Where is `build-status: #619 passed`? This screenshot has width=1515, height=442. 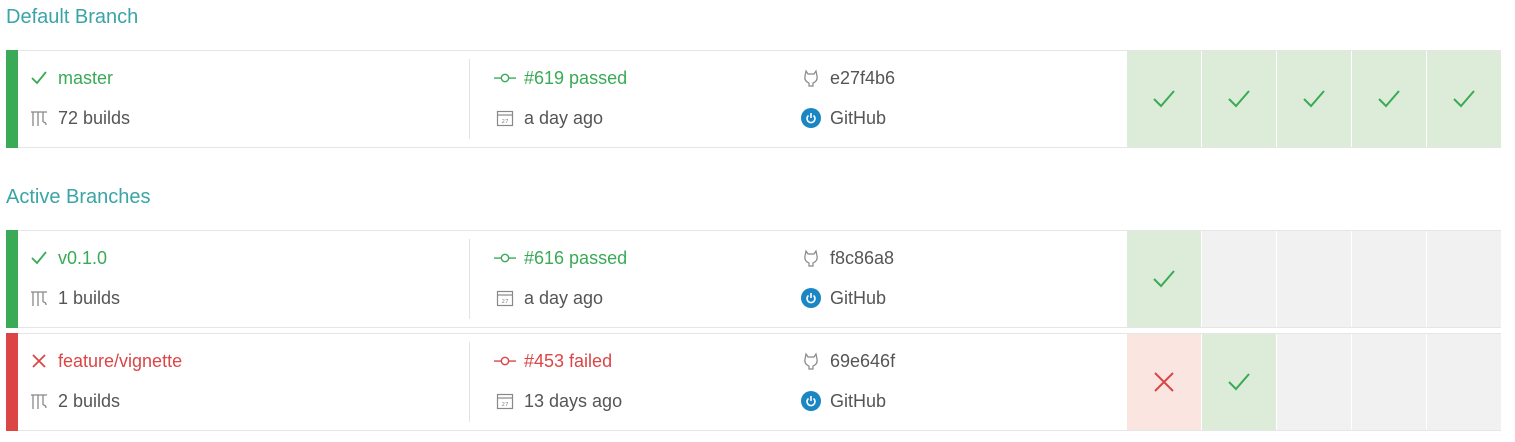 build-status: #619 passed is located at coordinates (575, 78).